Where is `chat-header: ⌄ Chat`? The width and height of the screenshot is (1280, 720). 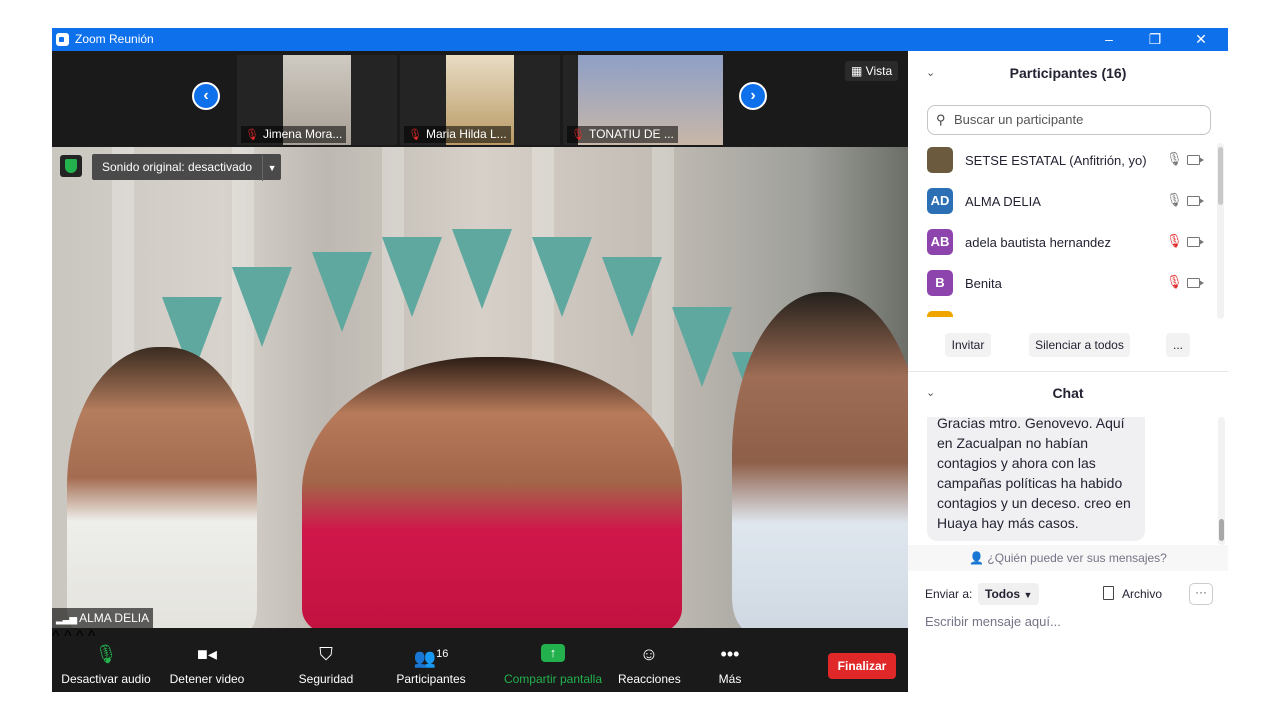 chat-header: ⌄ Chat is located at coordinates (1068, 393).